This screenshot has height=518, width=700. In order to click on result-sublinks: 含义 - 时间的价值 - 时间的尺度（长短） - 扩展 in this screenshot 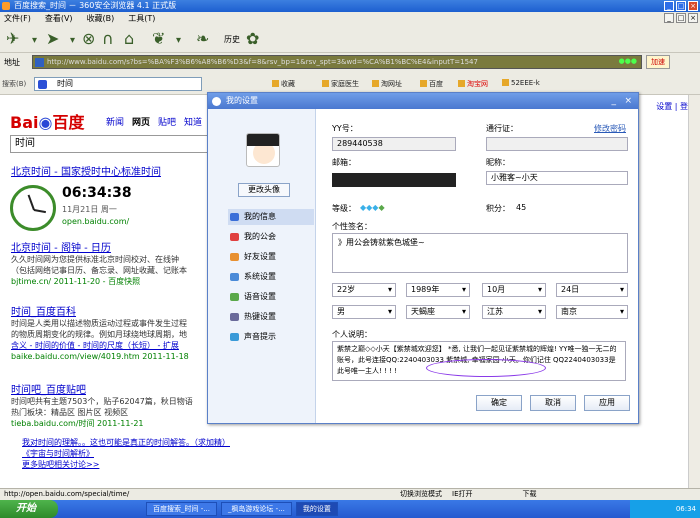, I will do `click(100, 345)`.